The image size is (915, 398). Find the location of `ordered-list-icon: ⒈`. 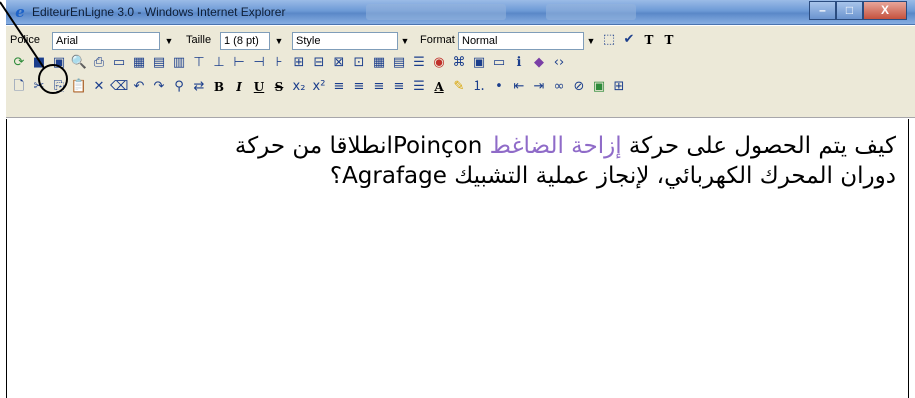

ordered-list-icon: ⒈ is located at coordinates (479, 87).